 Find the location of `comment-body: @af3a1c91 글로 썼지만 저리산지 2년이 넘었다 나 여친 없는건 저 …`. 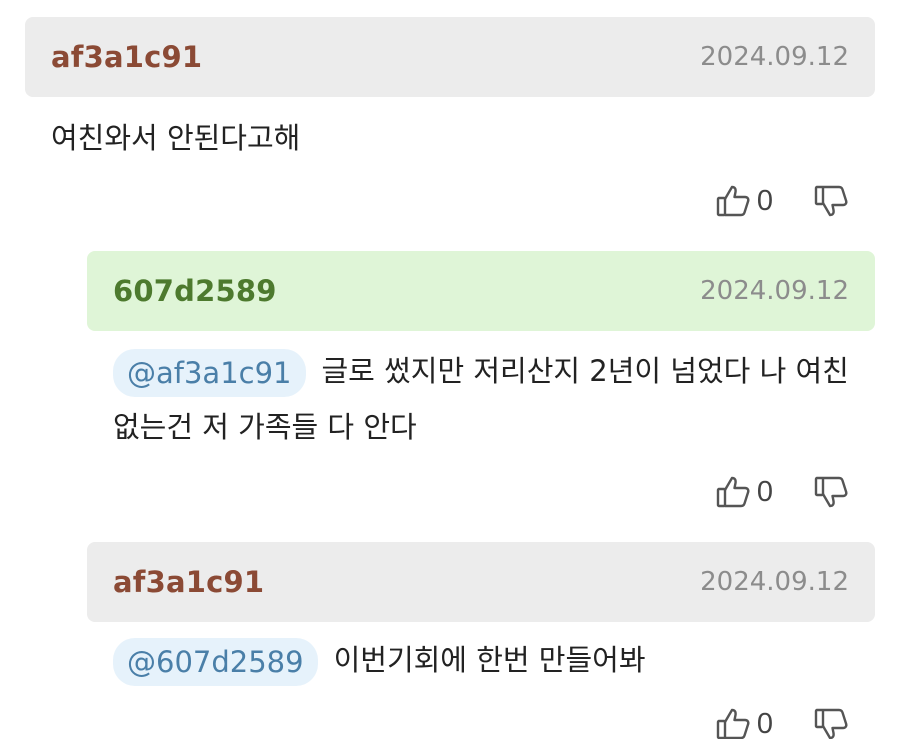

comment-body: @af3a1c91 글로 썼지만 저리산지 2년이 넘었다 나 여친 없는건 저 … is located at coordinates (481, 399).